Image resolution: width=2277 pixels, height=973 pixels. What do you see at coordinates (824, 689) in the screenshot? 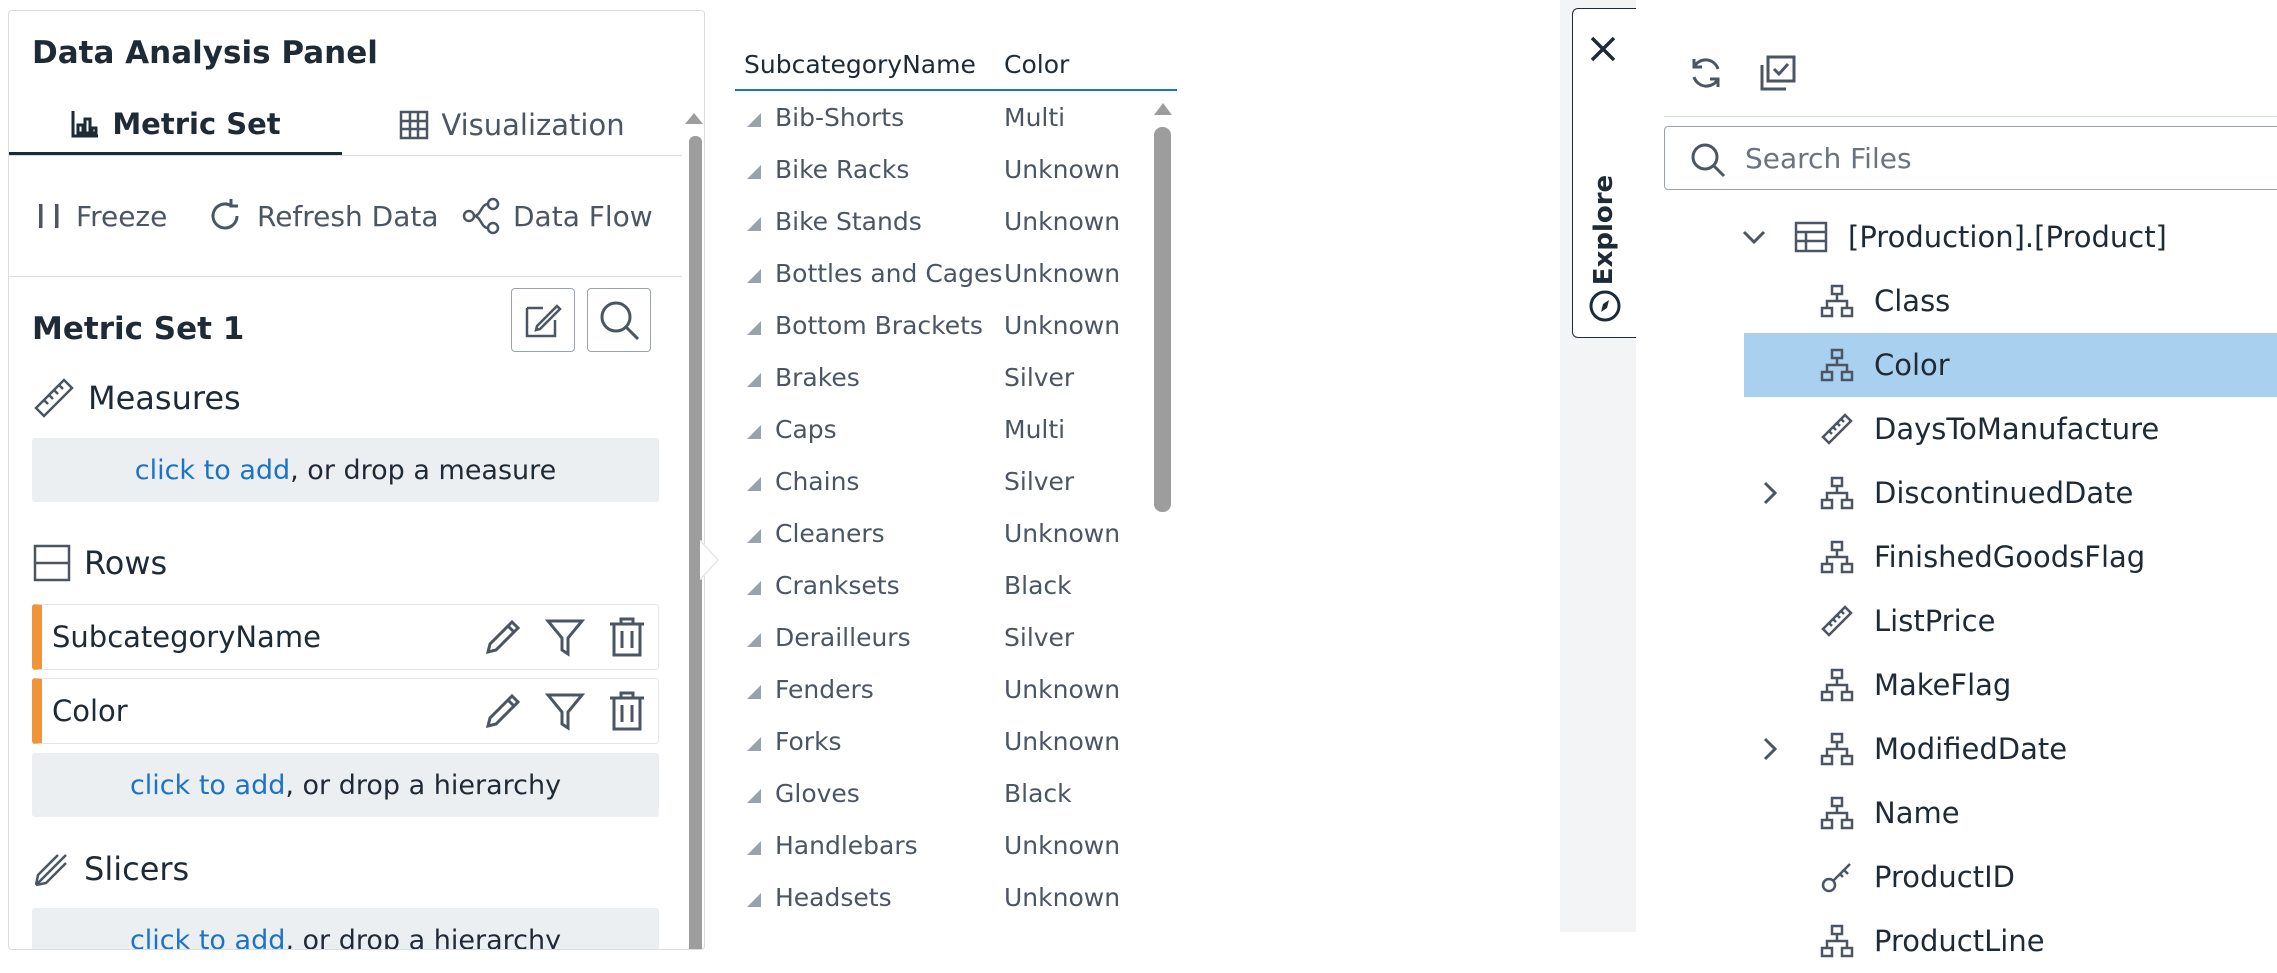
I see `cell-subcategory: Fenders` at bounding box center [824, 689].